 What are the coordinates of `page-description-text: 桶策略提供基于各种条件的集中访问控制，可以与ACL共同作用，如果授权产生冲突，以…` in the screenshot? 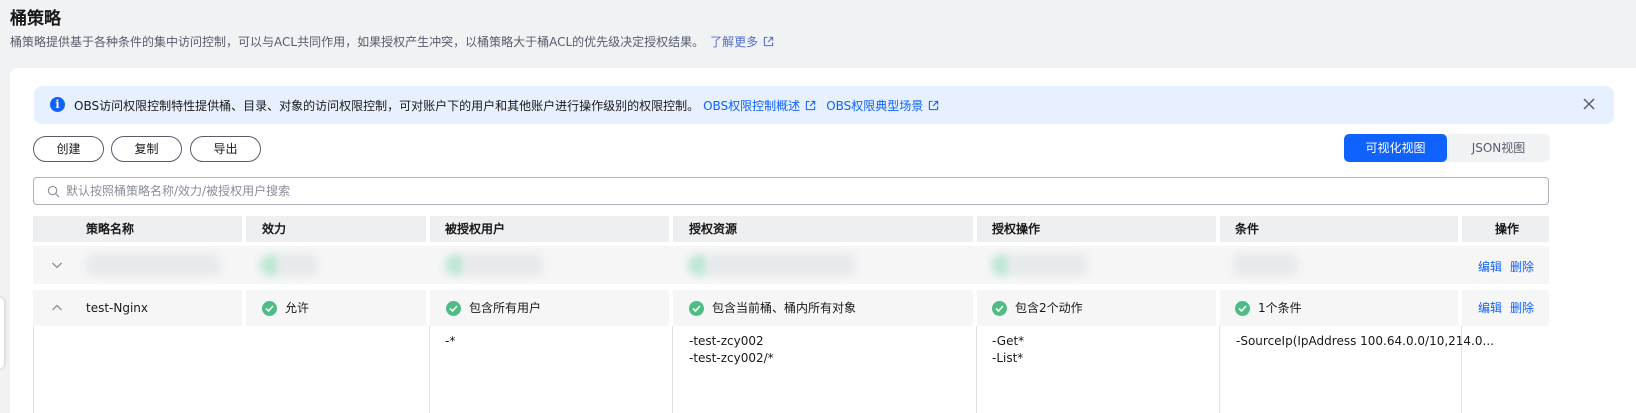 It's located at (357, 42).